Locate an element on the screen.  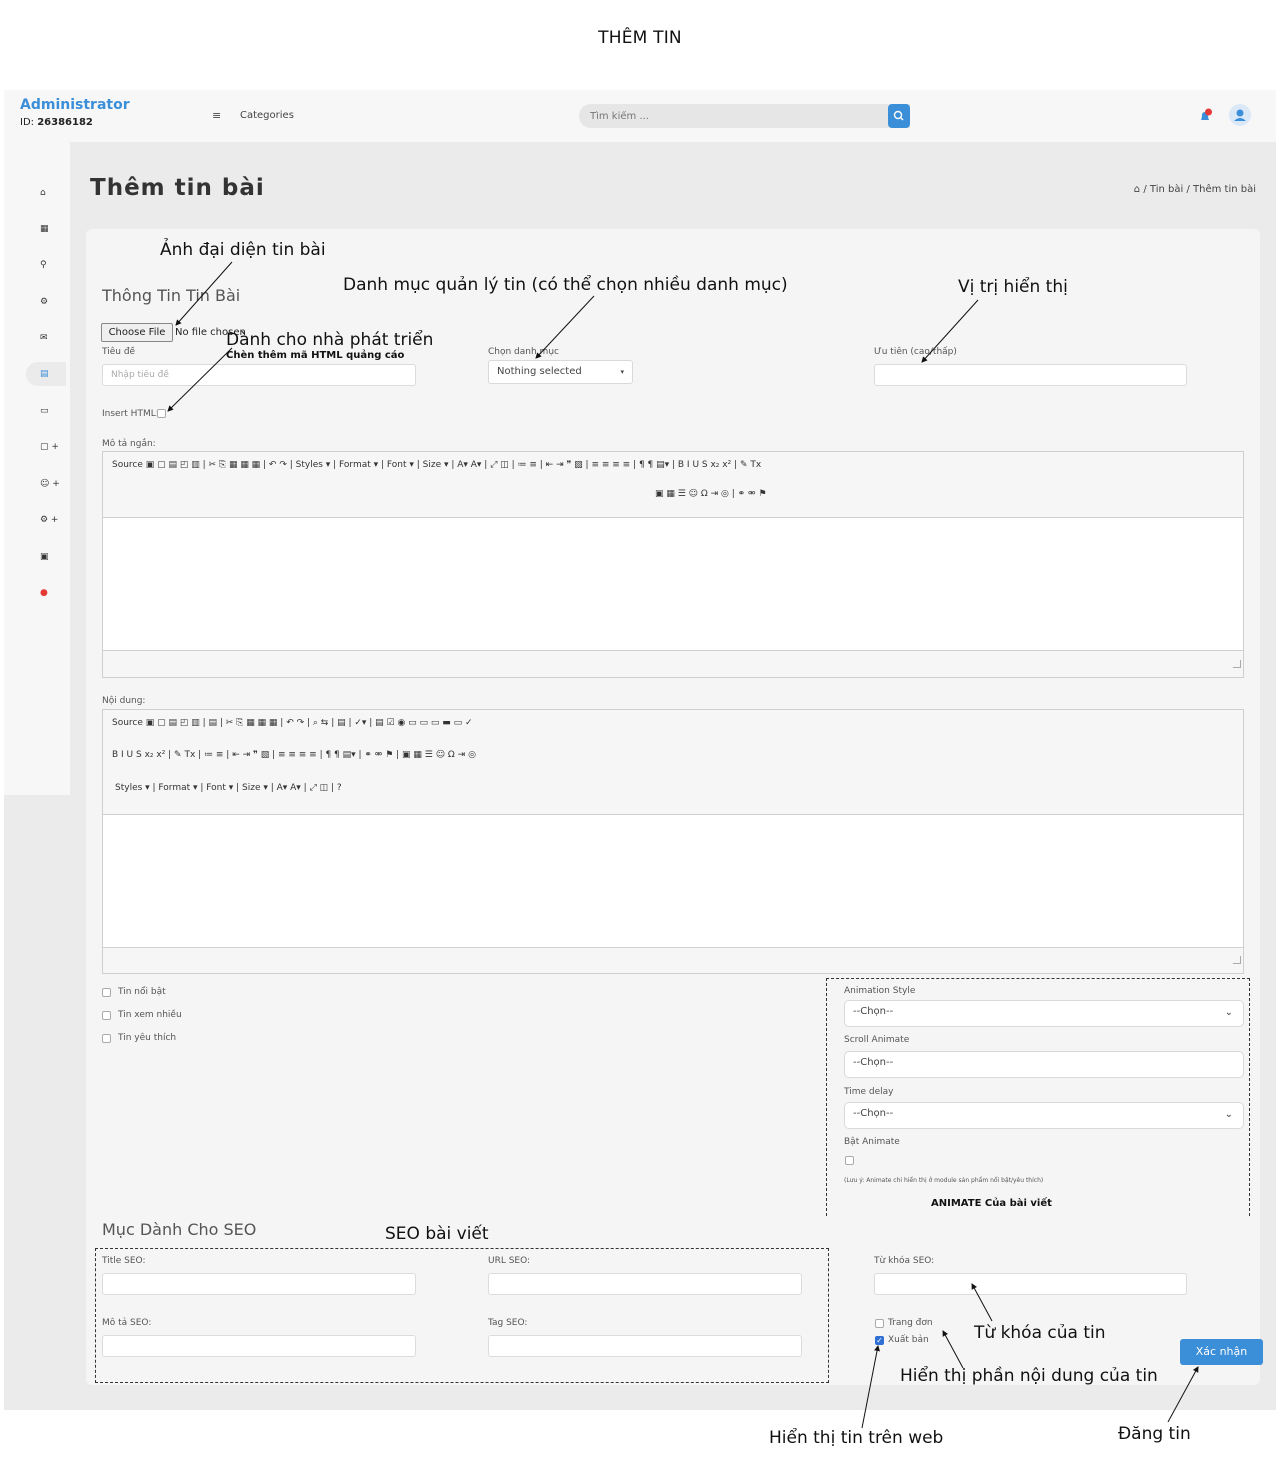
user-avatar is located at coordinates (1240, 115).